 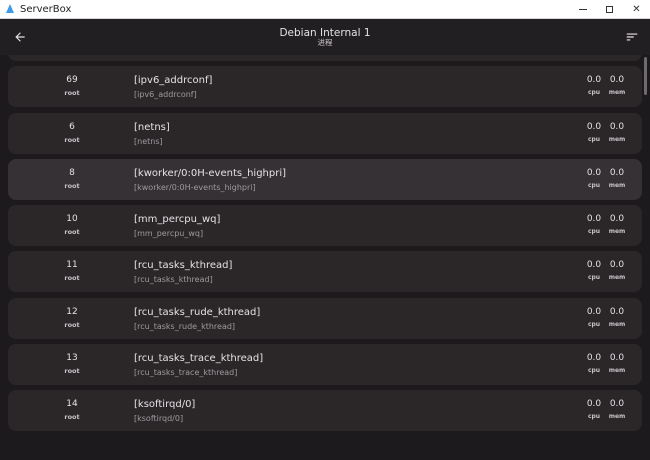 What do you see at coordinates (72, 219) in the screenshot?
I see `process-pid: 10` at bounding box center [72, 219].